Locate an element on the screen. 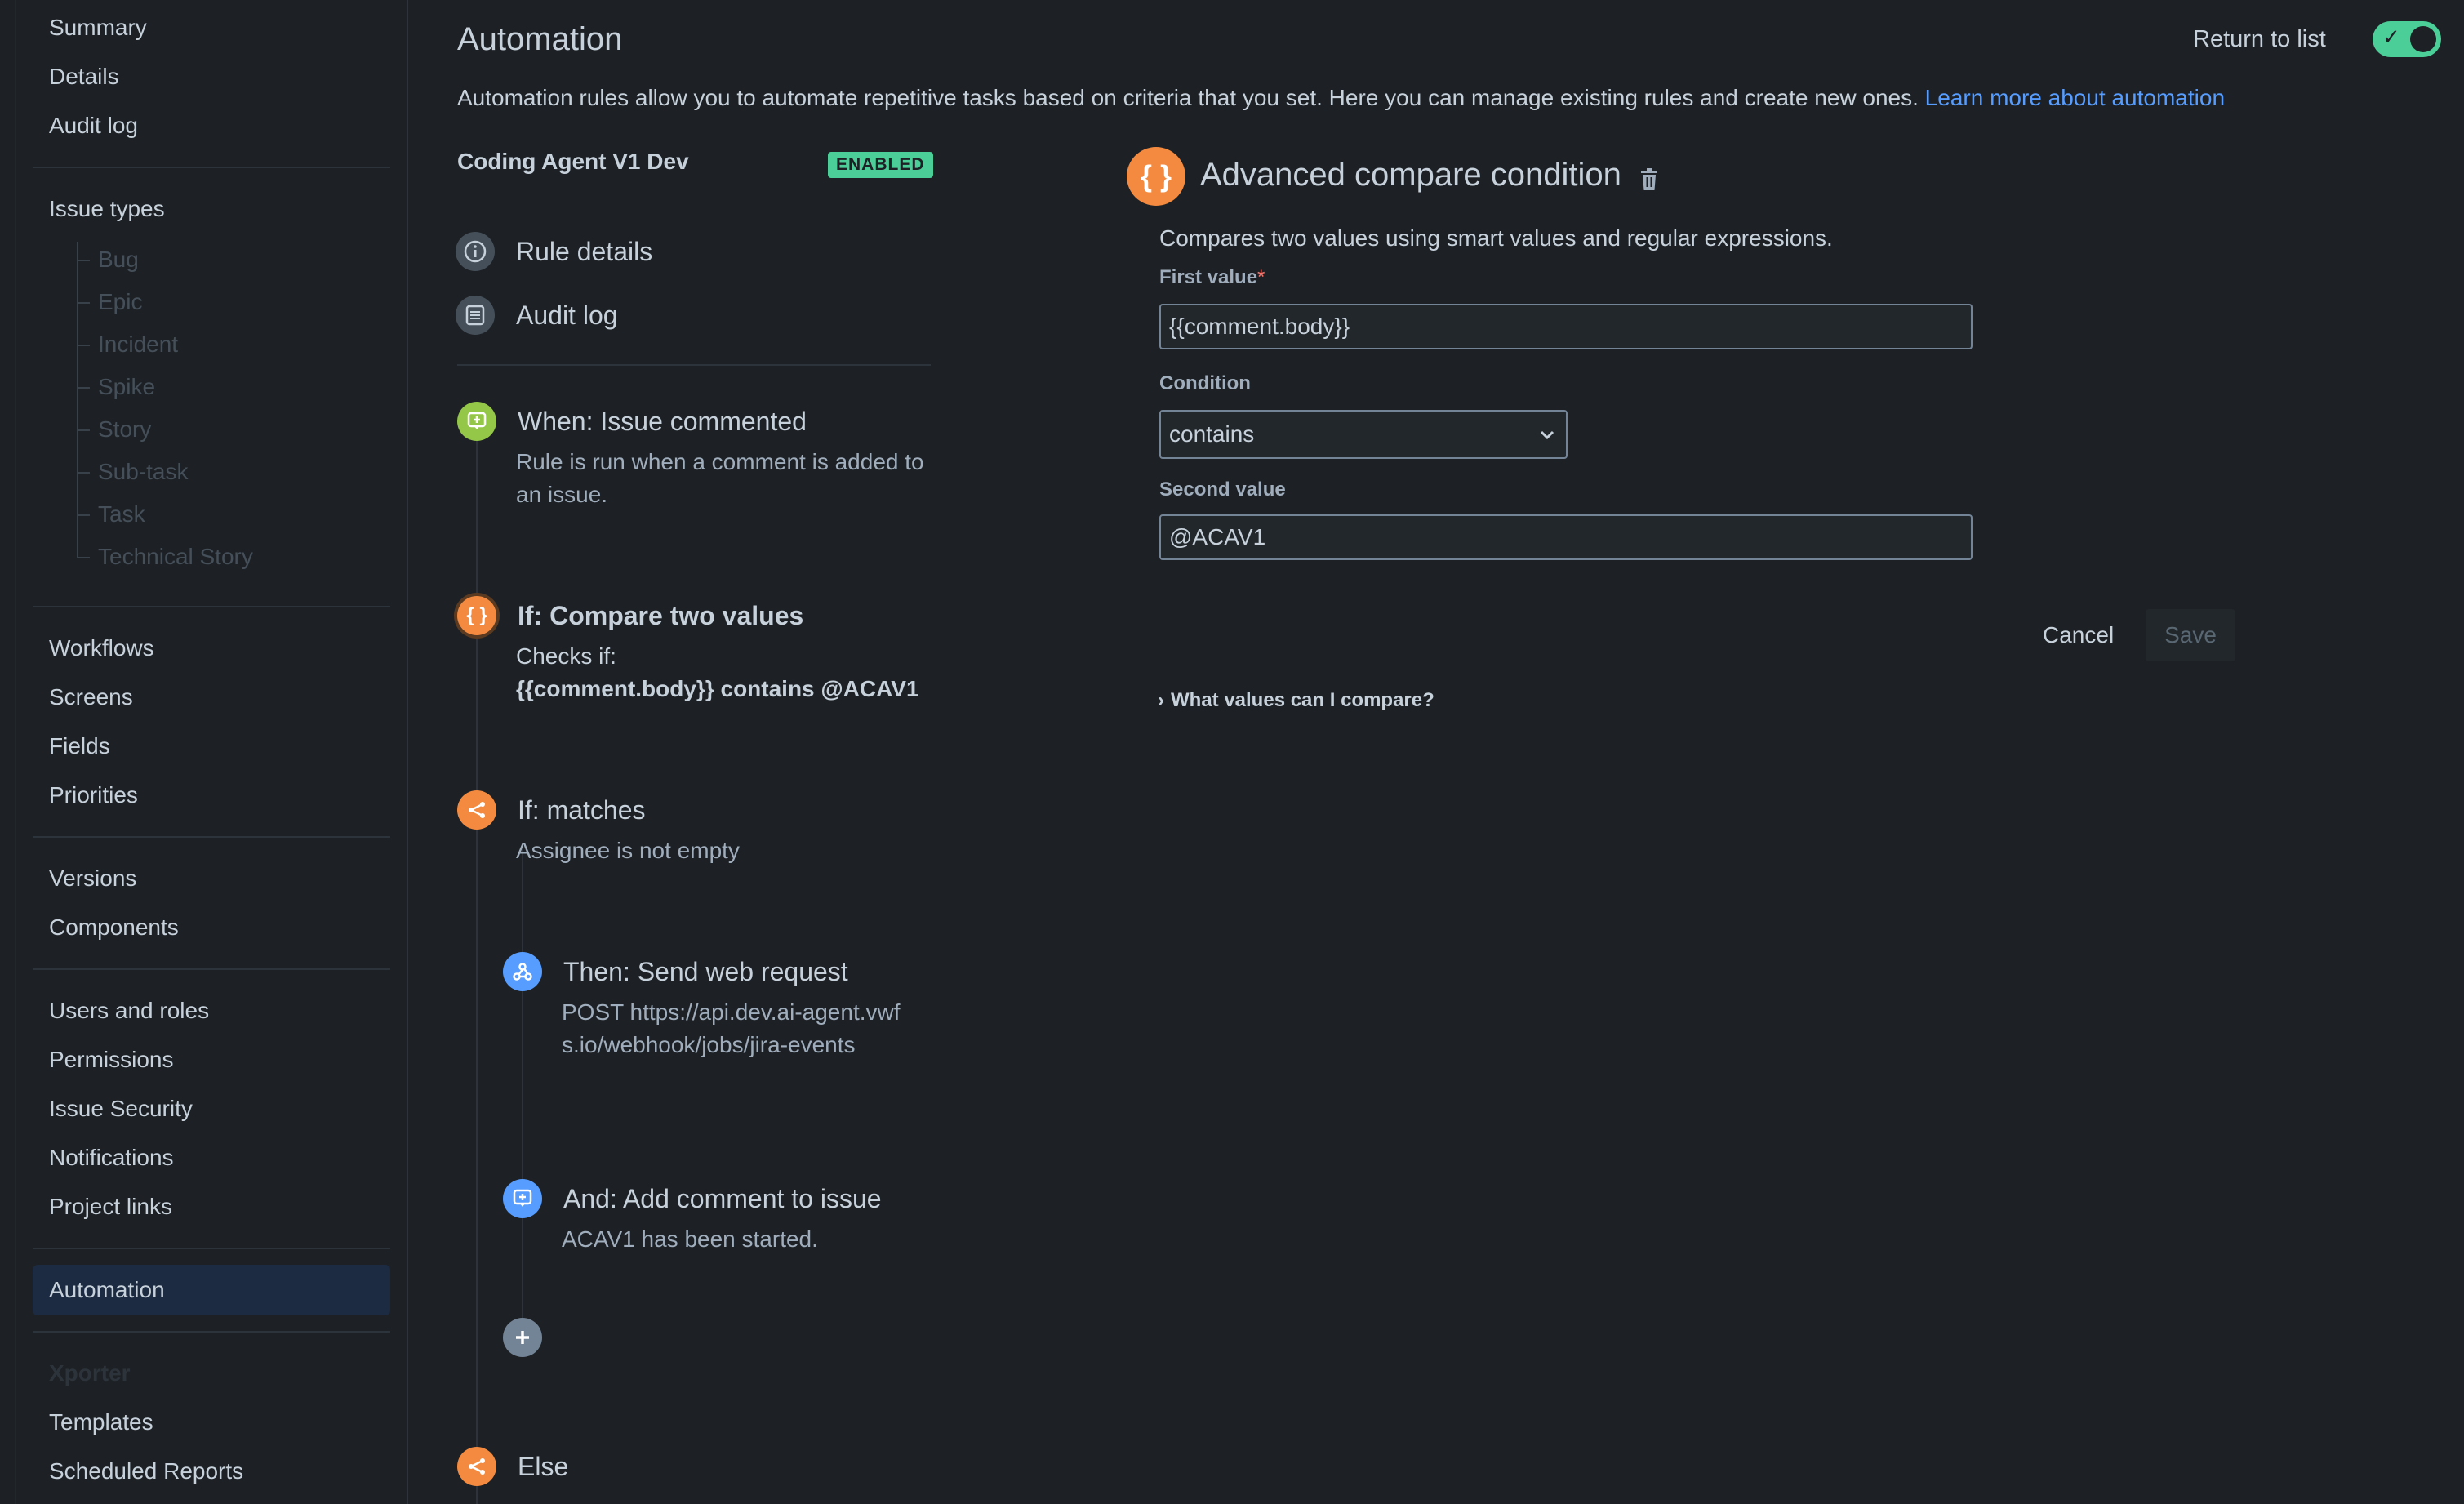 The width and height of the screenshot is (2464, 1504). second-value-label: Second value is located at coordinates (1223, 489).